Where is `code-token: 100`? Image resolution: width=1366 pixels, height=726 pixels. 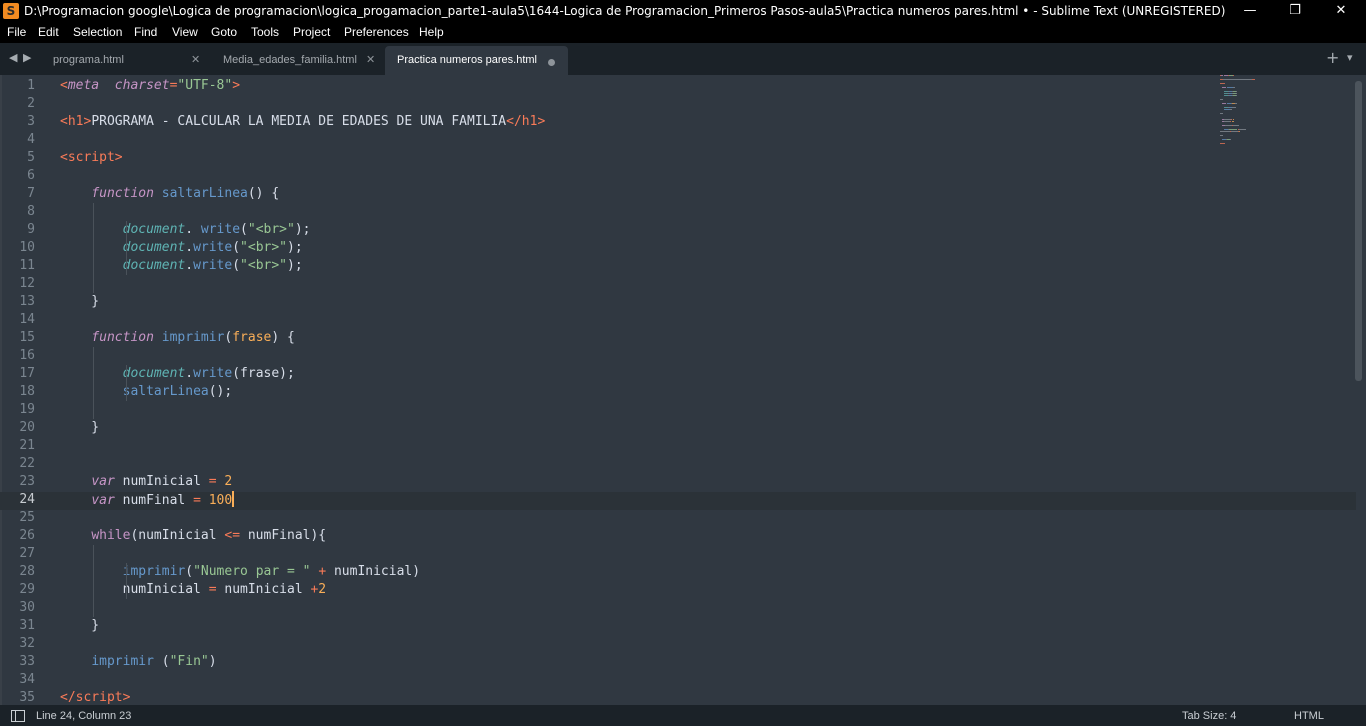 code-token: 100 is located at coordinates (220, 500).